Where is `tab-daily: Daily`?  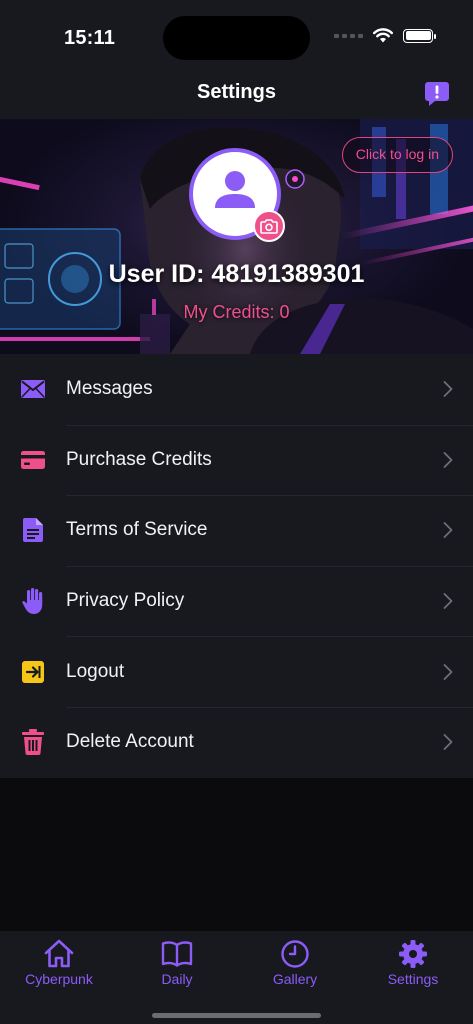
tab-daily: Daily is located at coordinates (177, 966).